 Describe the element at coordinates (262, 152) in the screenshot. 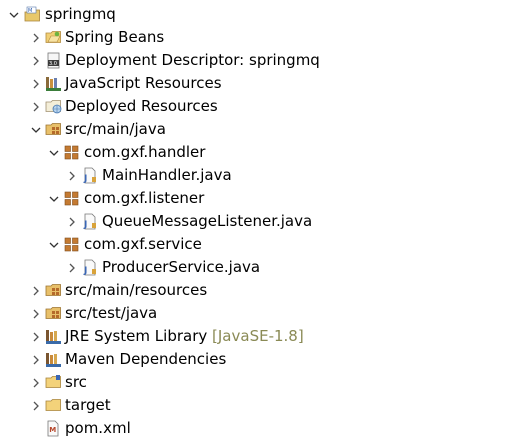

I see `tree-item-package-handler: com.gxf.handler` at that location.